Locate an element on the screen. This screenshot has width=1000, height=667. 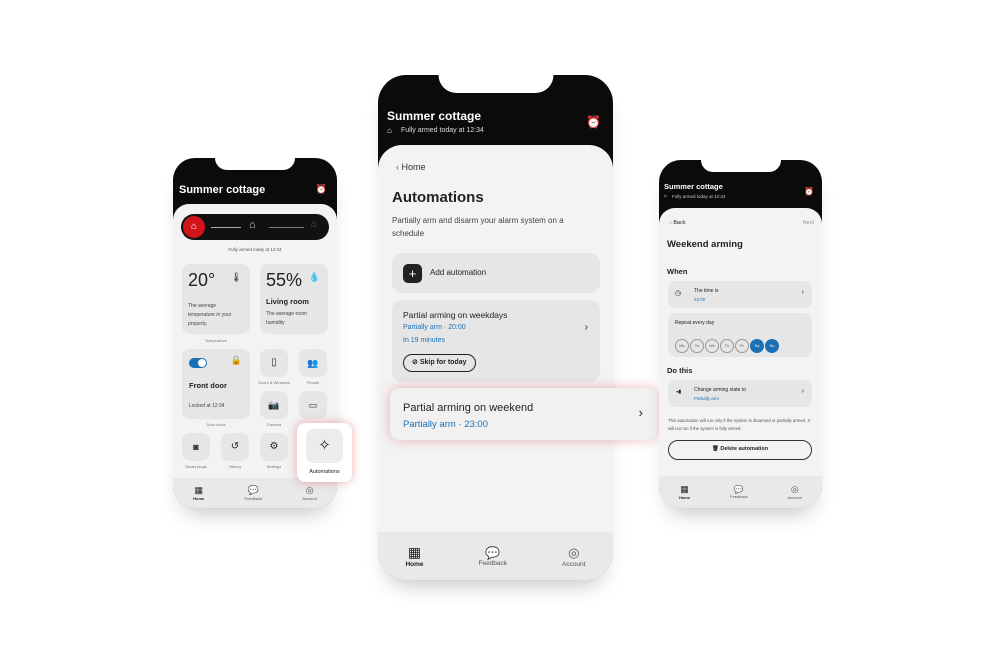
next-button: Next is located at coordinates (808, 223).